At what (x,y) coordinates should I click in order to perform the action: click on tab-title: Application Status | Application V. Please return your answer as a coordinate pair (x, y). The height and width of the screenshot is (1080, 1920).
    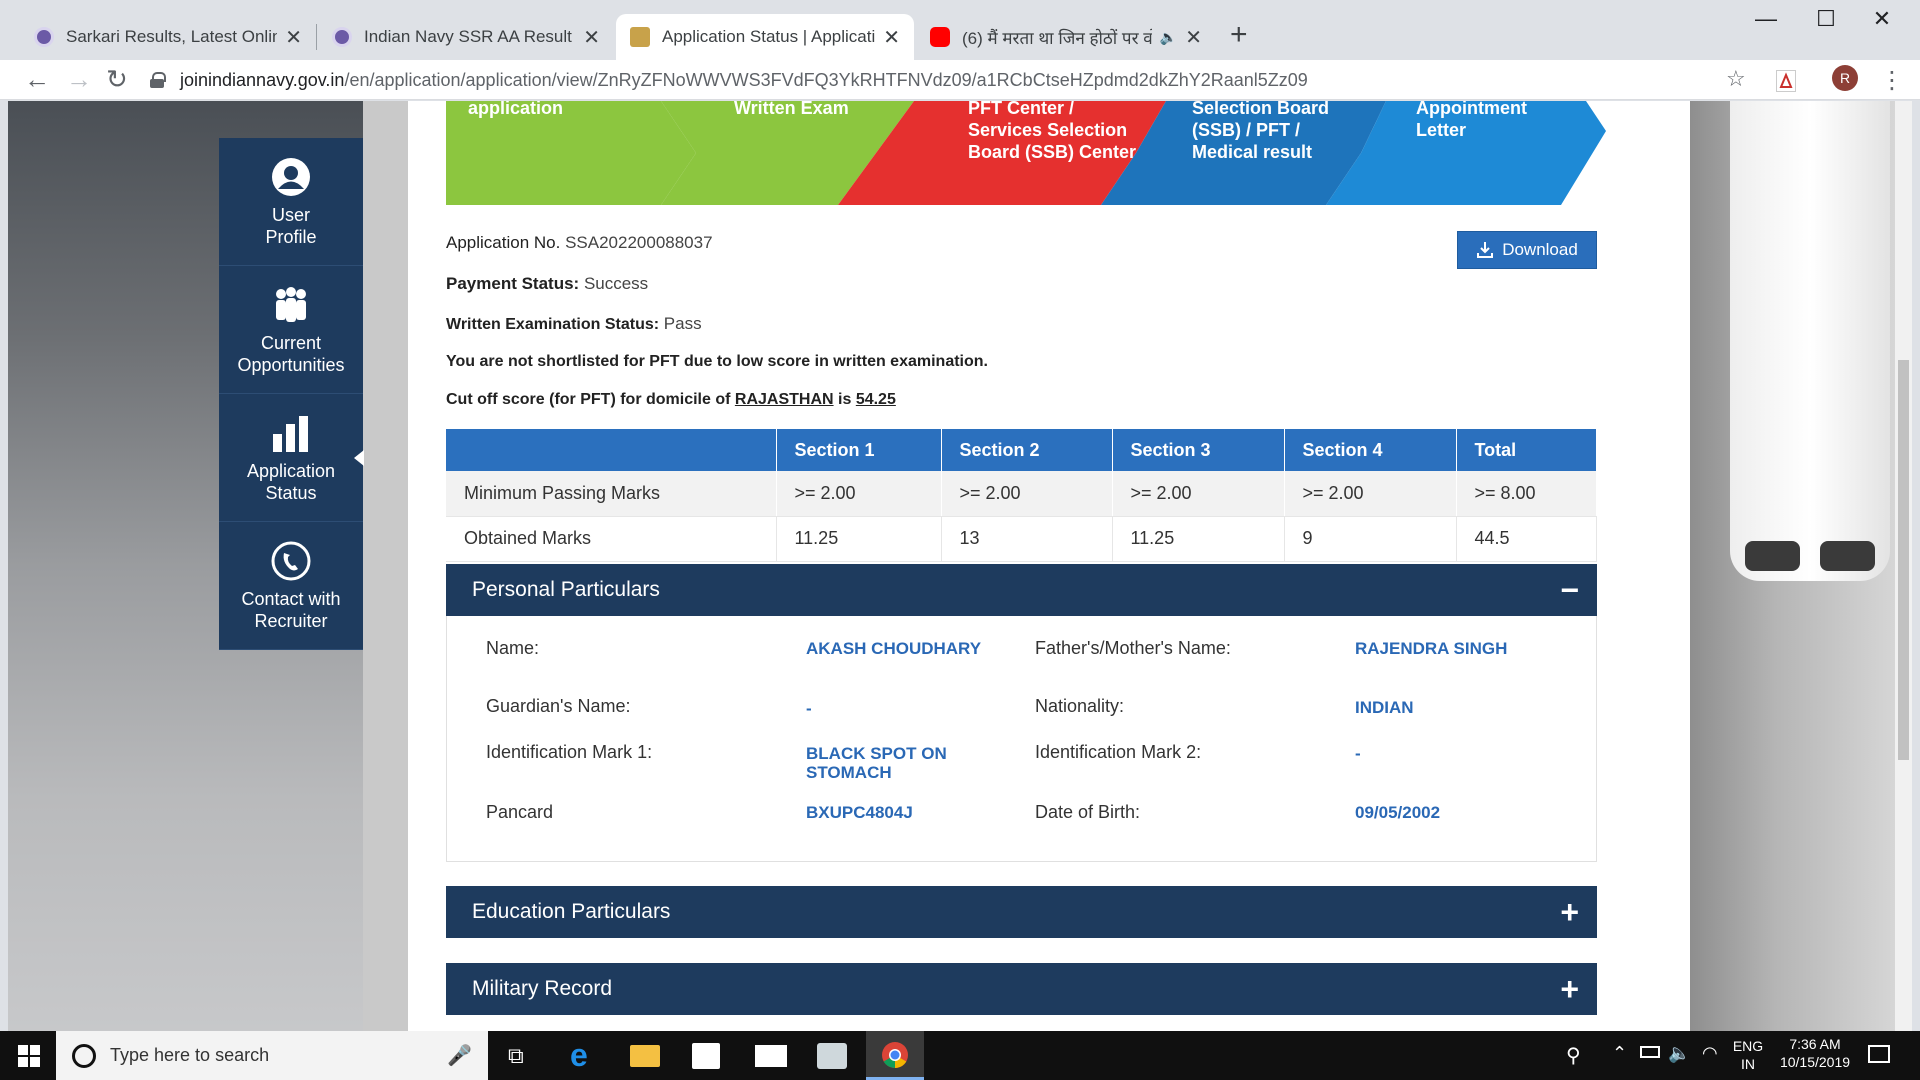
    Looking at the image, I should click on (769, 36).